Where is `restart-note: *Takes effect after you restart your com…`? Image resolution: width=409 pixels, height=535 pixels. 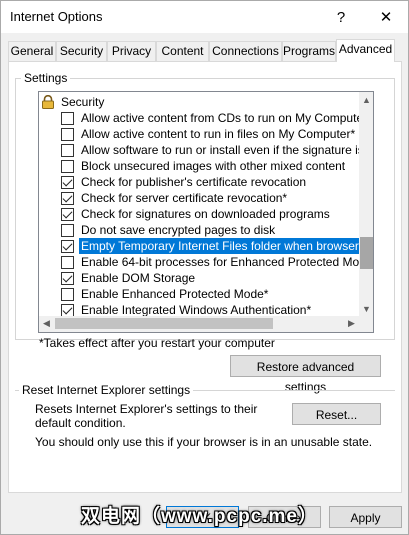
restart-note: *Takes effect after you restart your com… is located at coordinates (157, 343).